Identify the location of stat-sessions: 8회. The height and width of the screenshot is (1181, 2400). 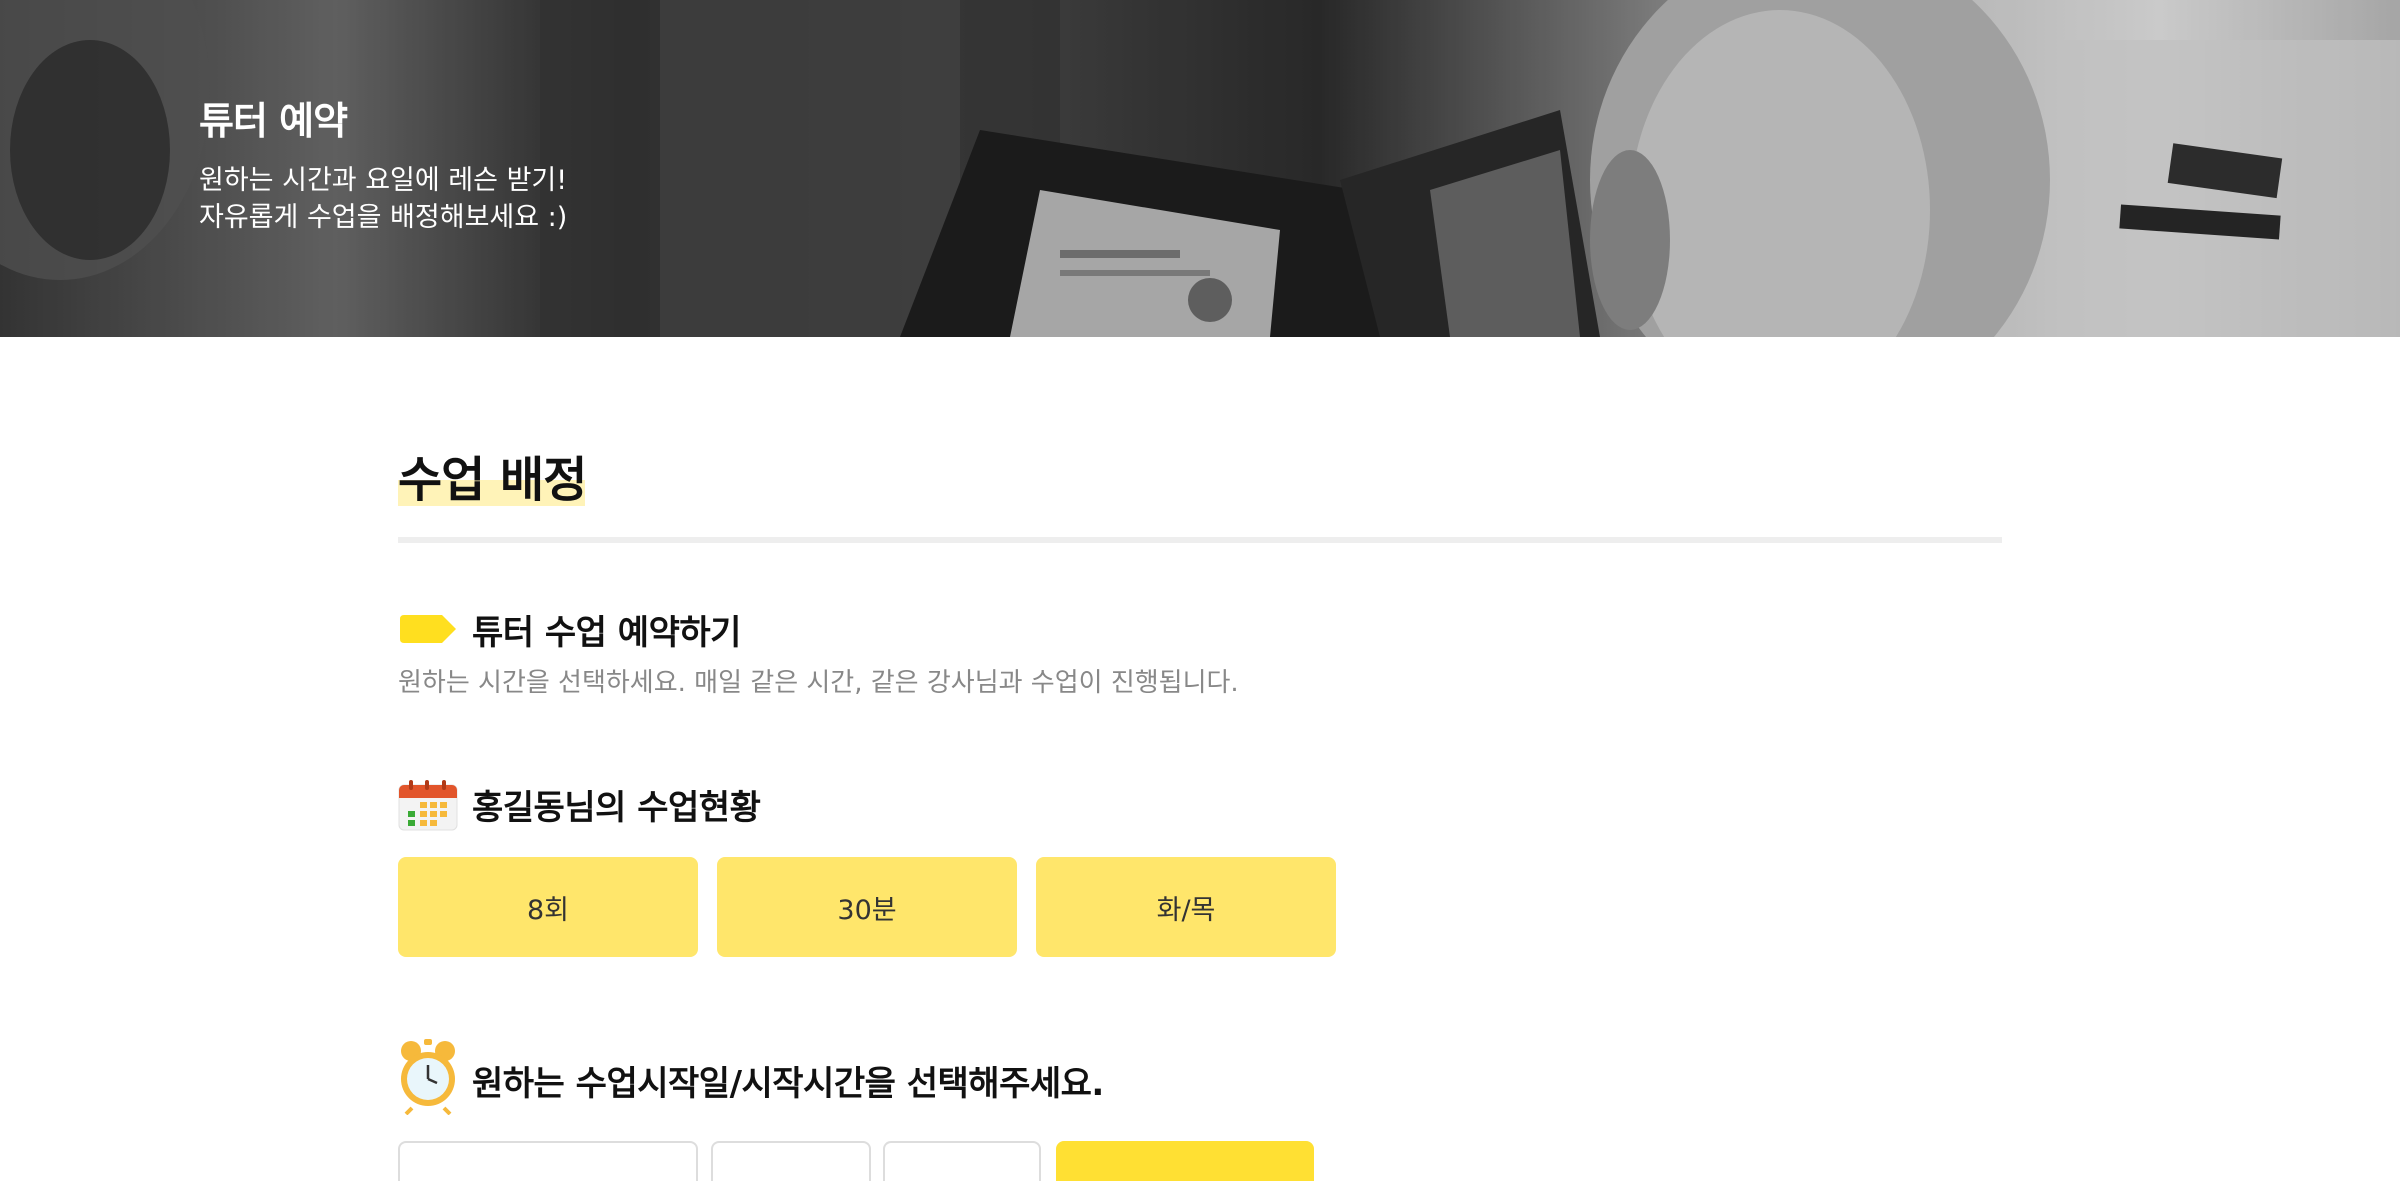
(548, 907).